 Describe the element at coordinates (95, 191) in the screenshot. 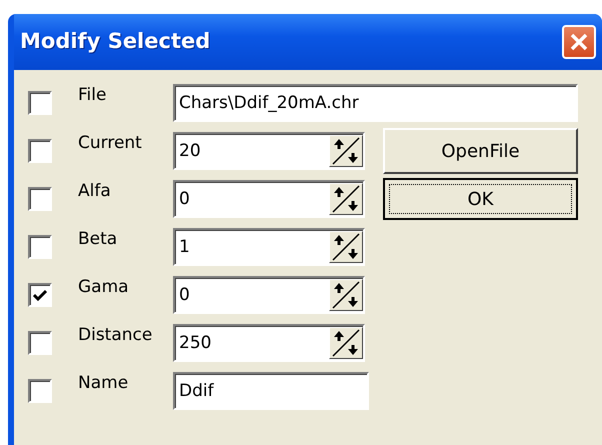

I see `field-label: Alfa` at that location.